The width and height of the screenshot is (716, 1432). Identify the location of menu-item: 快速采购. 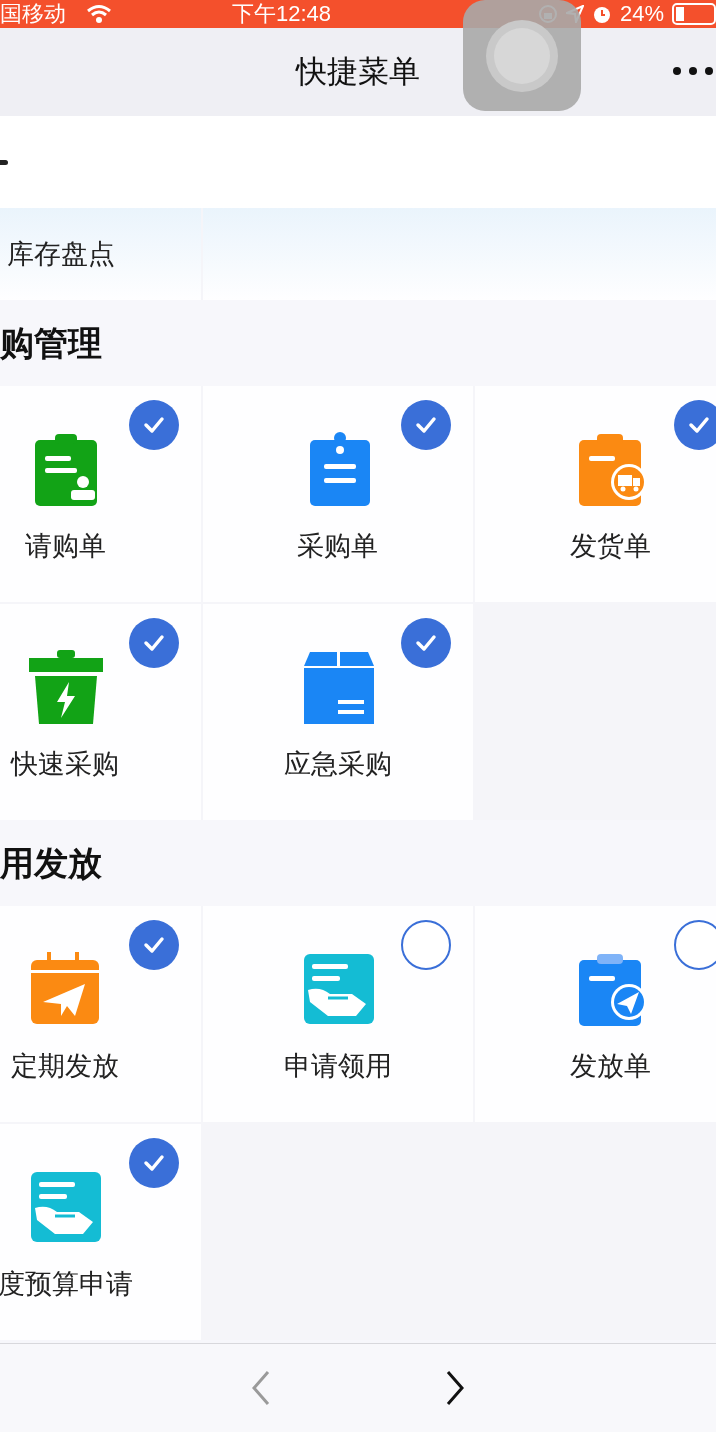
(100, 712).